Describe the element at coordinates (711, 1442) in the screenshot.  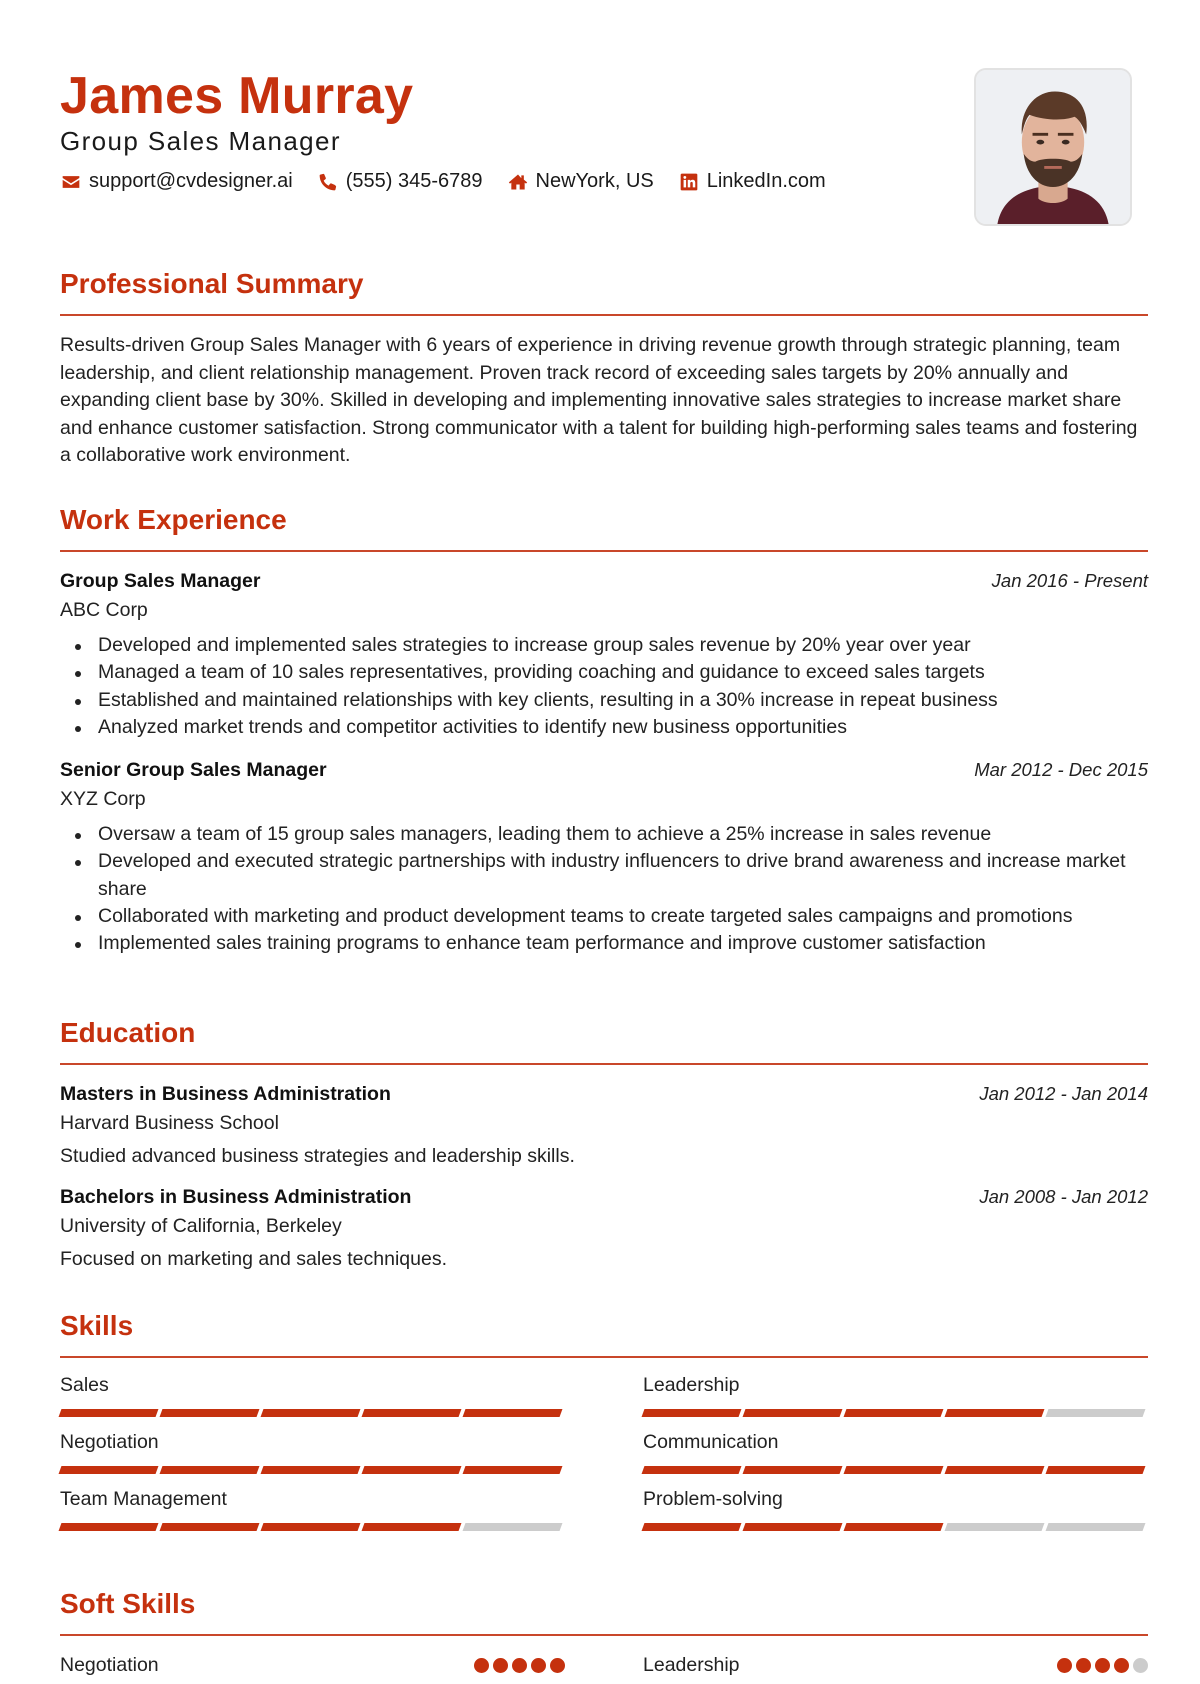
I see `skill-name: Communication` at that location.